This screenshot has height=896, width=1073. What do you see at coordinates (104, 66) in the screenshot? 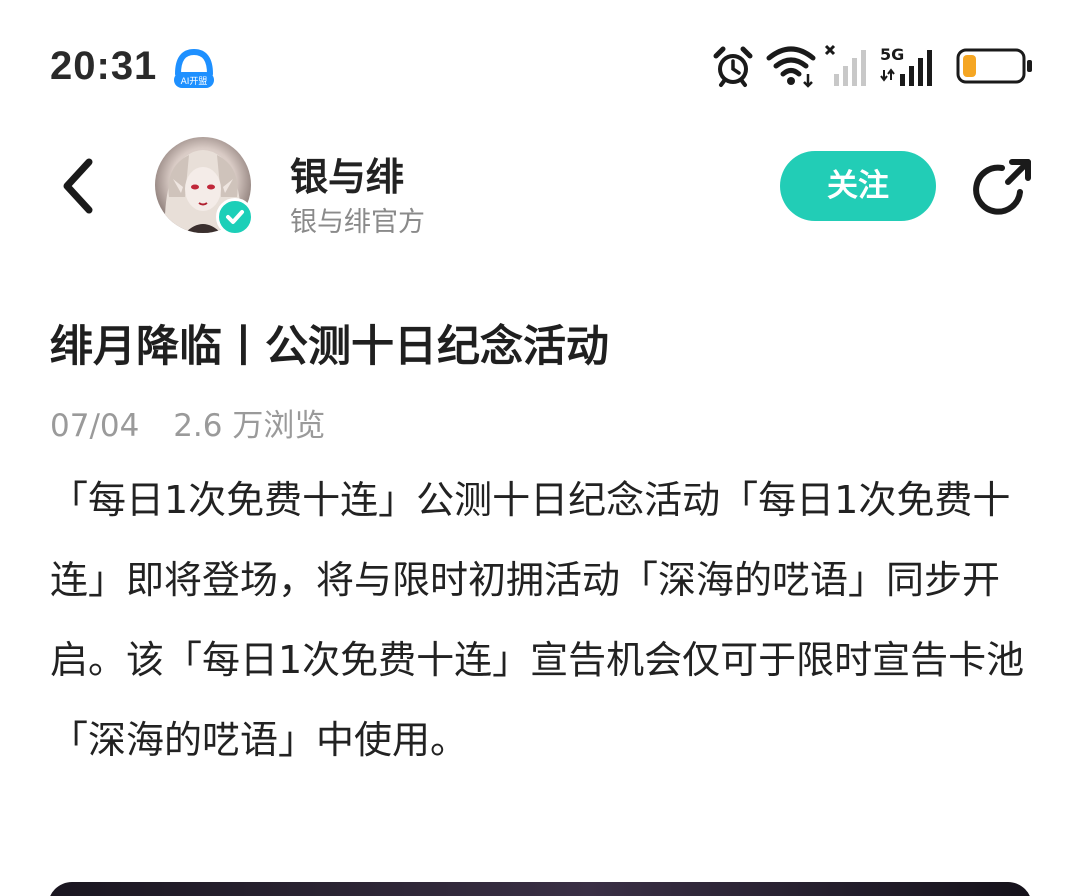
I see `status-time: 20:31` at bounding box center [104, 66].